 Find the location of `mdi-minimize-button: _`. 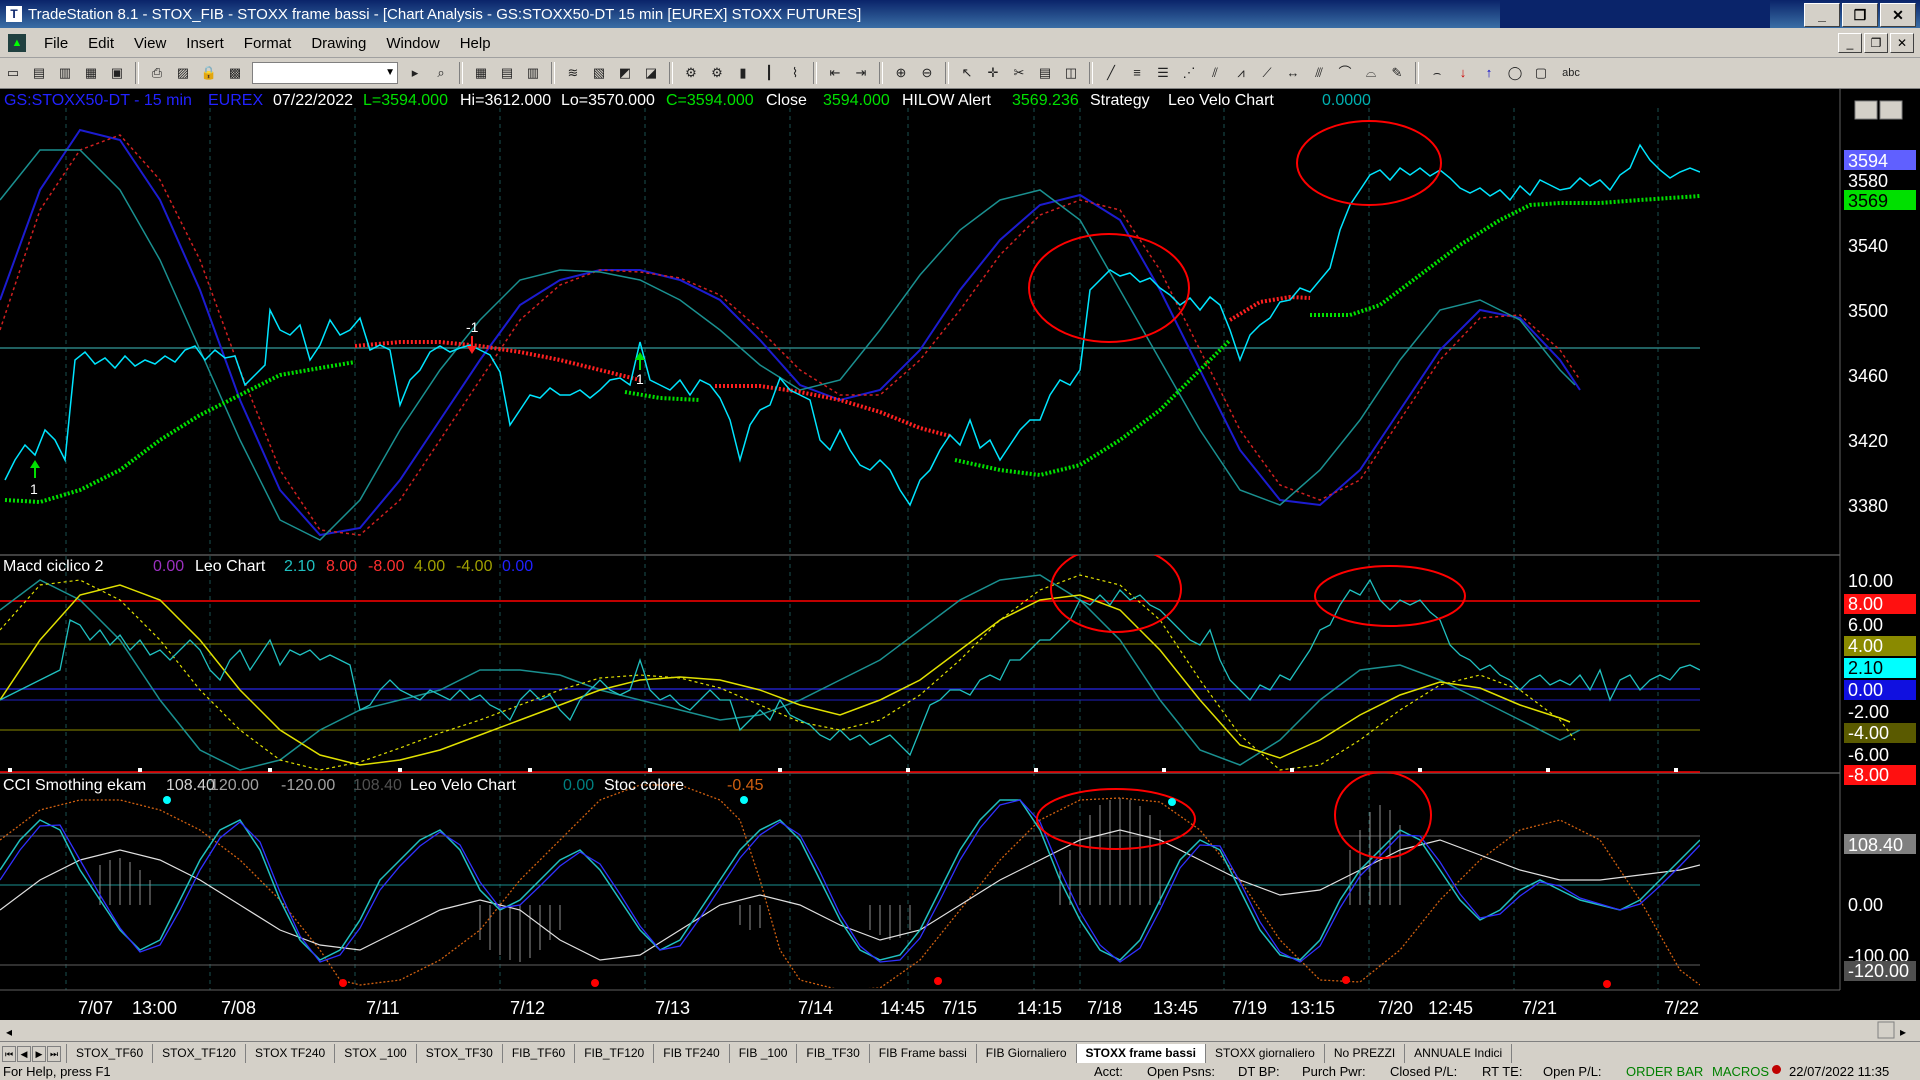

mdi-minimize-button: _ is located at coordinates (1850, 43).